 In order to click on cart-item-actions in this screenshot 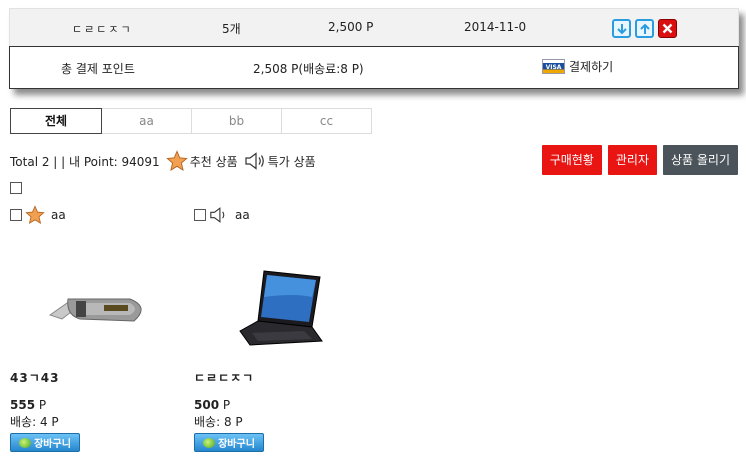, I will do `click(644, 28)`.